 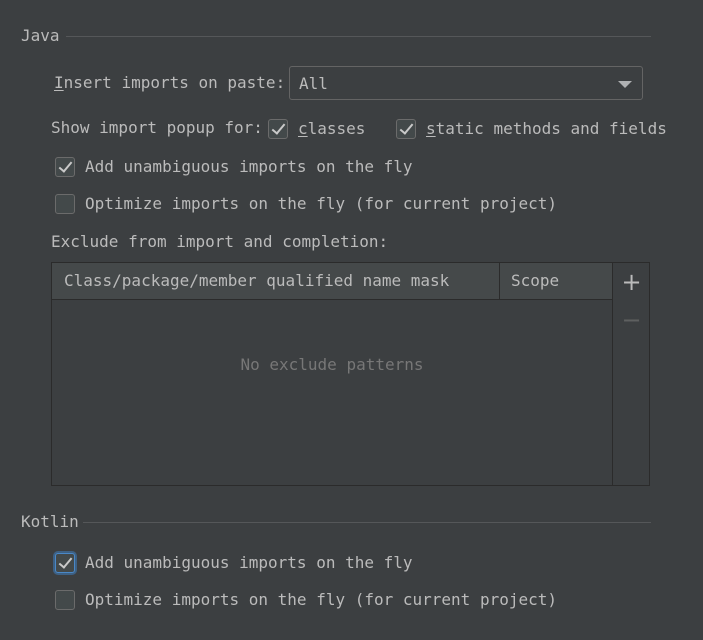 What do you see at coordinates (278, 129) in the screenshot?
I see `classes-checkbox` at bounding box center [278, 129].